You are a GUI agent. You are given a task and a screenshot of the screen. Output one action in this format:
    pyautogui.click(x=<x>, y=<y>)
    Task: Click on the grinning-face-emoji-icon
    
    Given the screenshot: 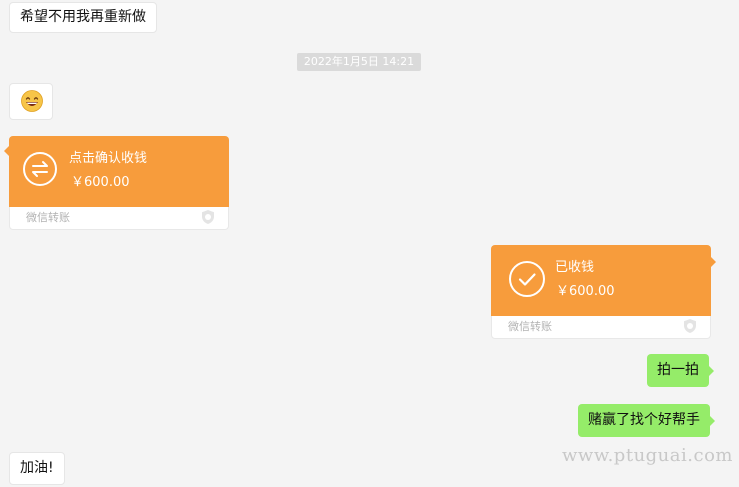 What is the action you would take?
    pyautogui.click(x=32, y=101)
    